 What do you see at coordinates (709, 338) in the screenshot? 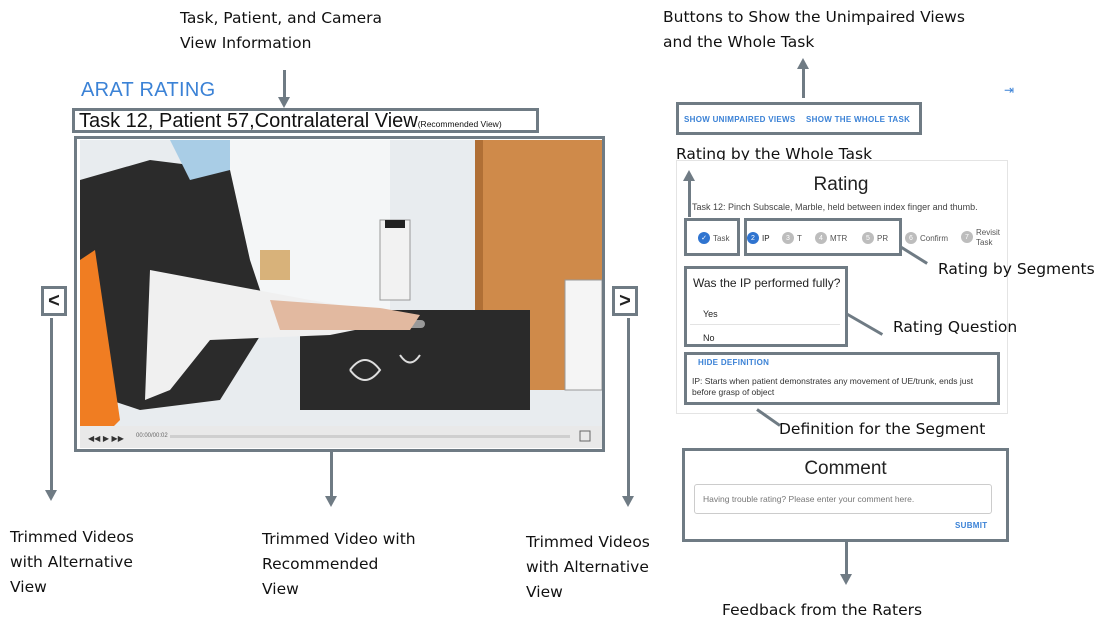
I see `option-no: No` at bounding box center [709, 338].